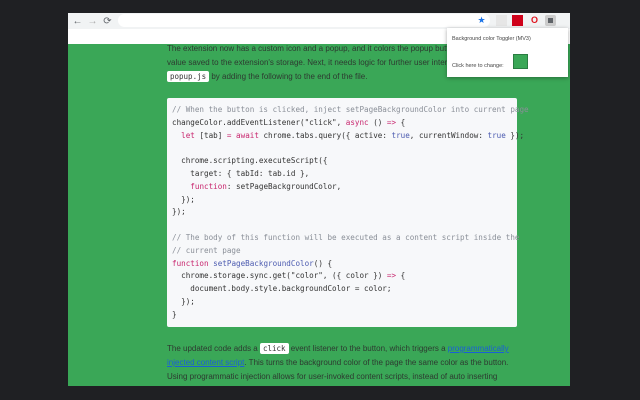 The image size is (640, 400). What do you see at coordinates (77, 21) in the screenshot?
I see `back-button: ←` at bounding box center [77, 21].